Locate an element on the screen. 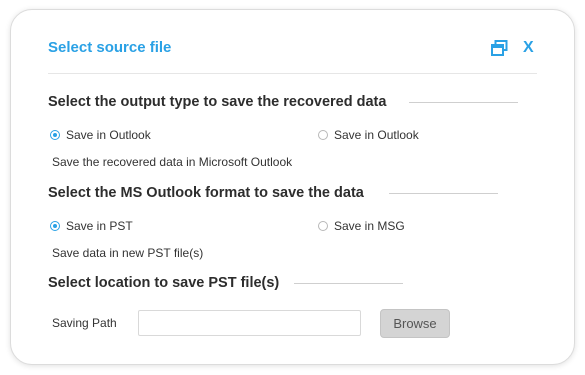 The height and width of the screenshot is (375, 585). radio-label: Save in PST is located at coordinates (99, 226).